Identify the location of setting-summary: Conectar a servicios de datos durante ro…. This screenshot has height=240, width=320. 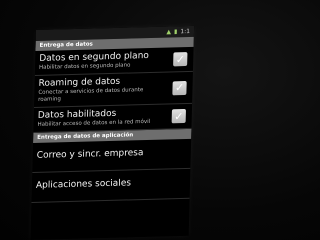
(91, 95).